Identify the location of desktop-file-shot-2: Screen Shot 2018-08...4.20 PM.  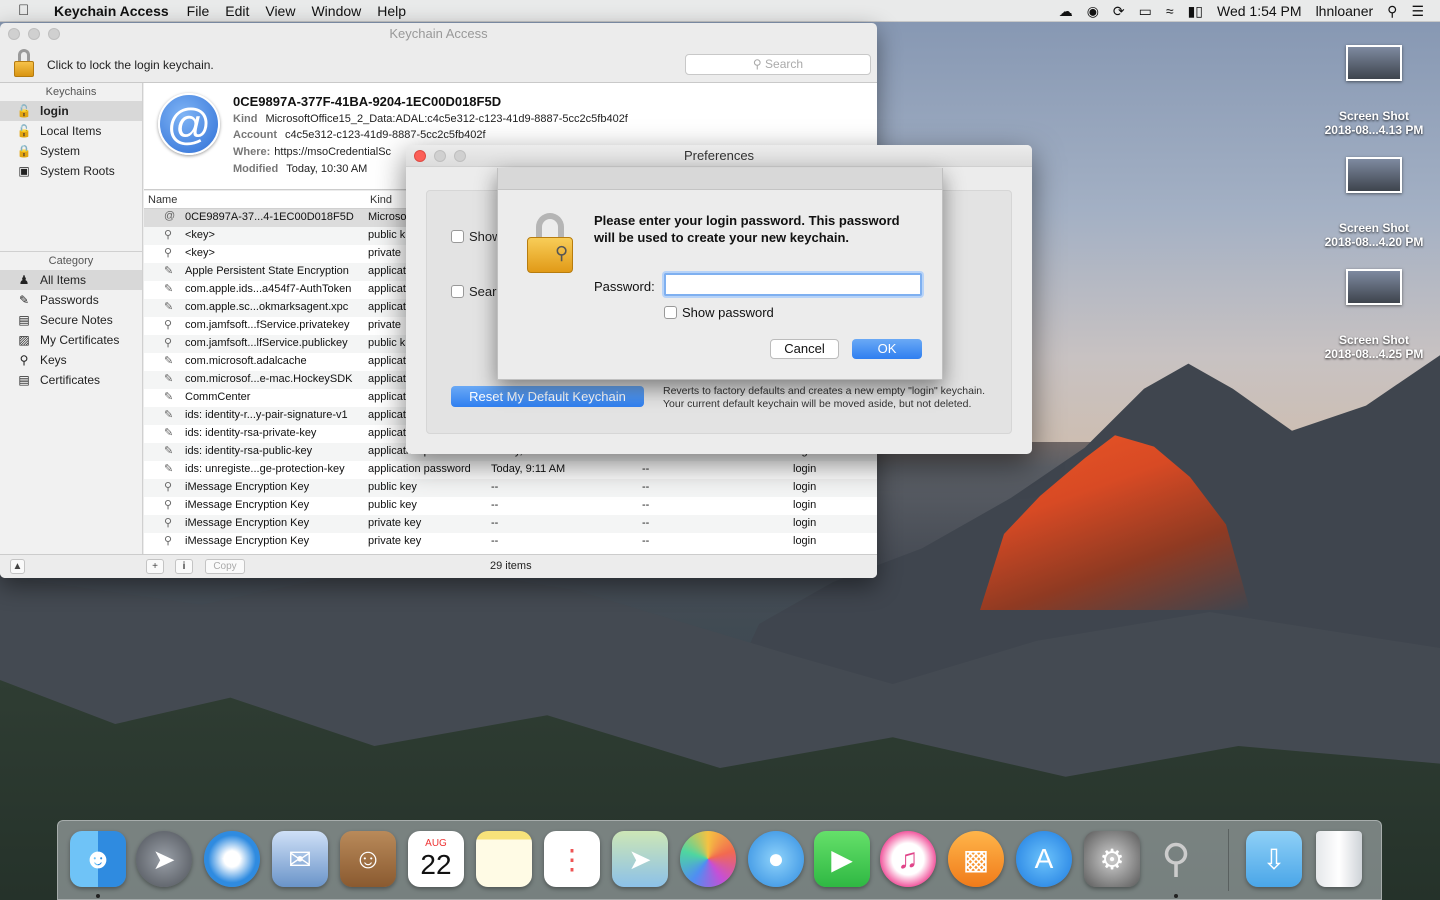
(1374, 203).